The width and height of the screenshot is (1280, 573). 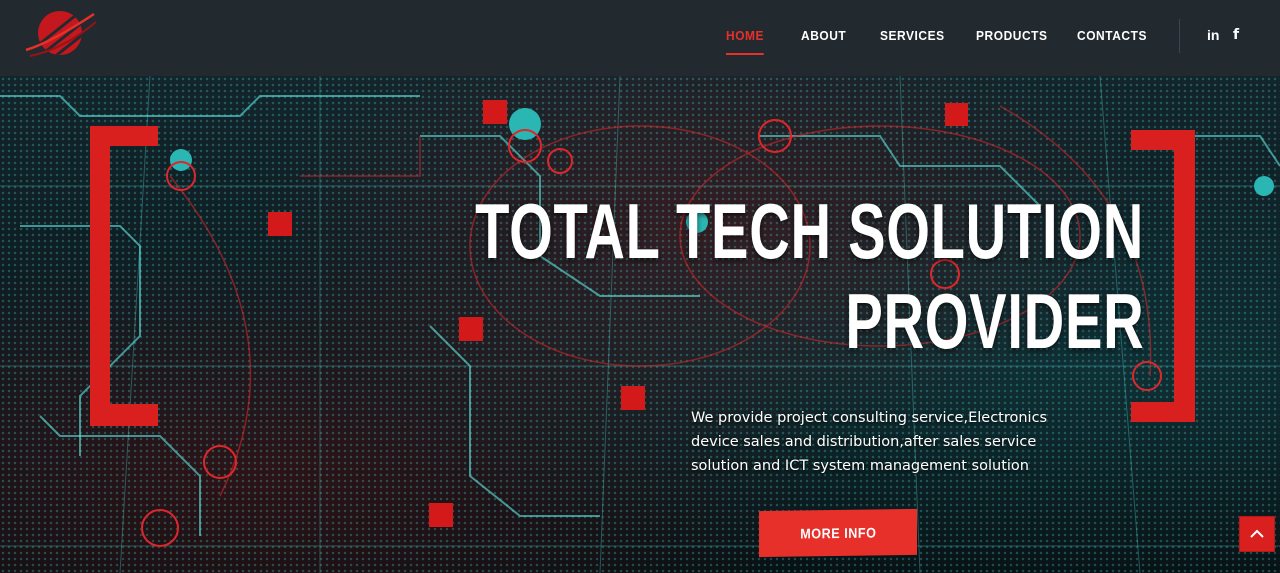 What do you see at coordinates (809, 231) in the screenshot?
I see `hero-title-line1: TOTAL TECH SOLUTION` at bounding box center [809, 231].